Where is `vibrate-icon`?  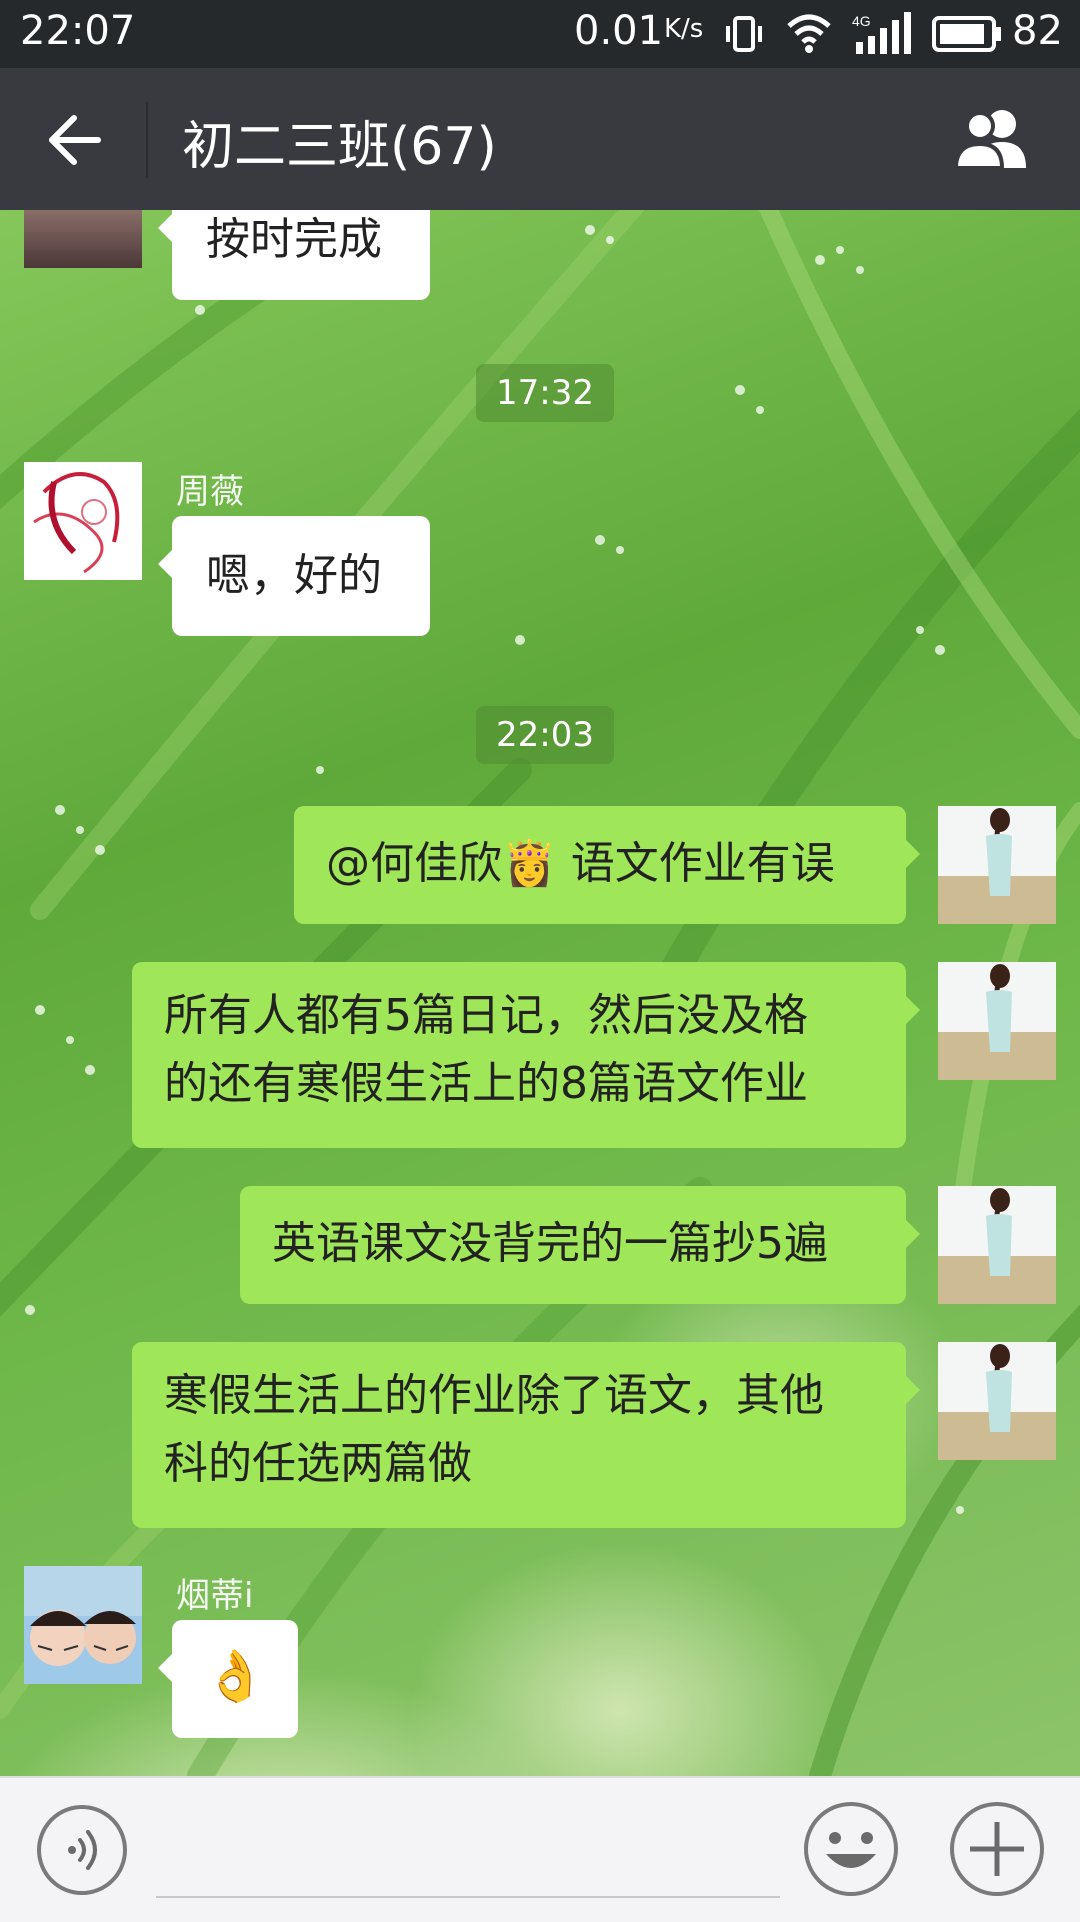 vibrate-icon is located at coordinates (744, 34).